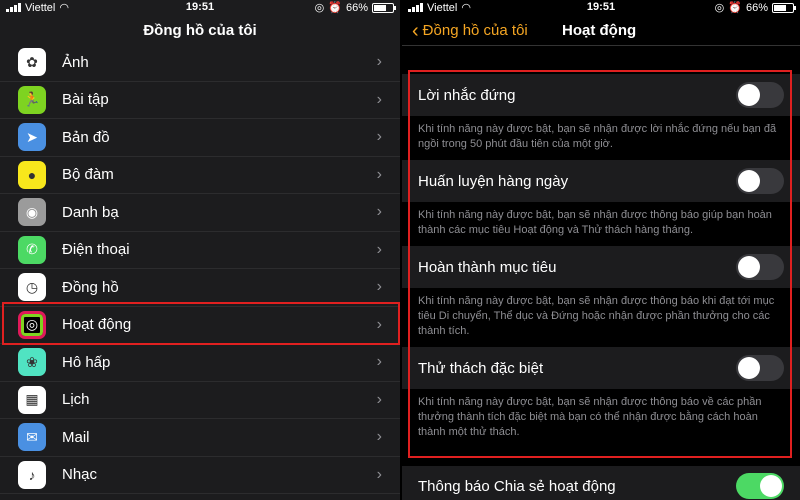 This screenshot has height=500, width=800. Describe the element at coordinates (200, 100) in the screenshot. I see `list-item: 🏃 Bài tập ›` at that location.